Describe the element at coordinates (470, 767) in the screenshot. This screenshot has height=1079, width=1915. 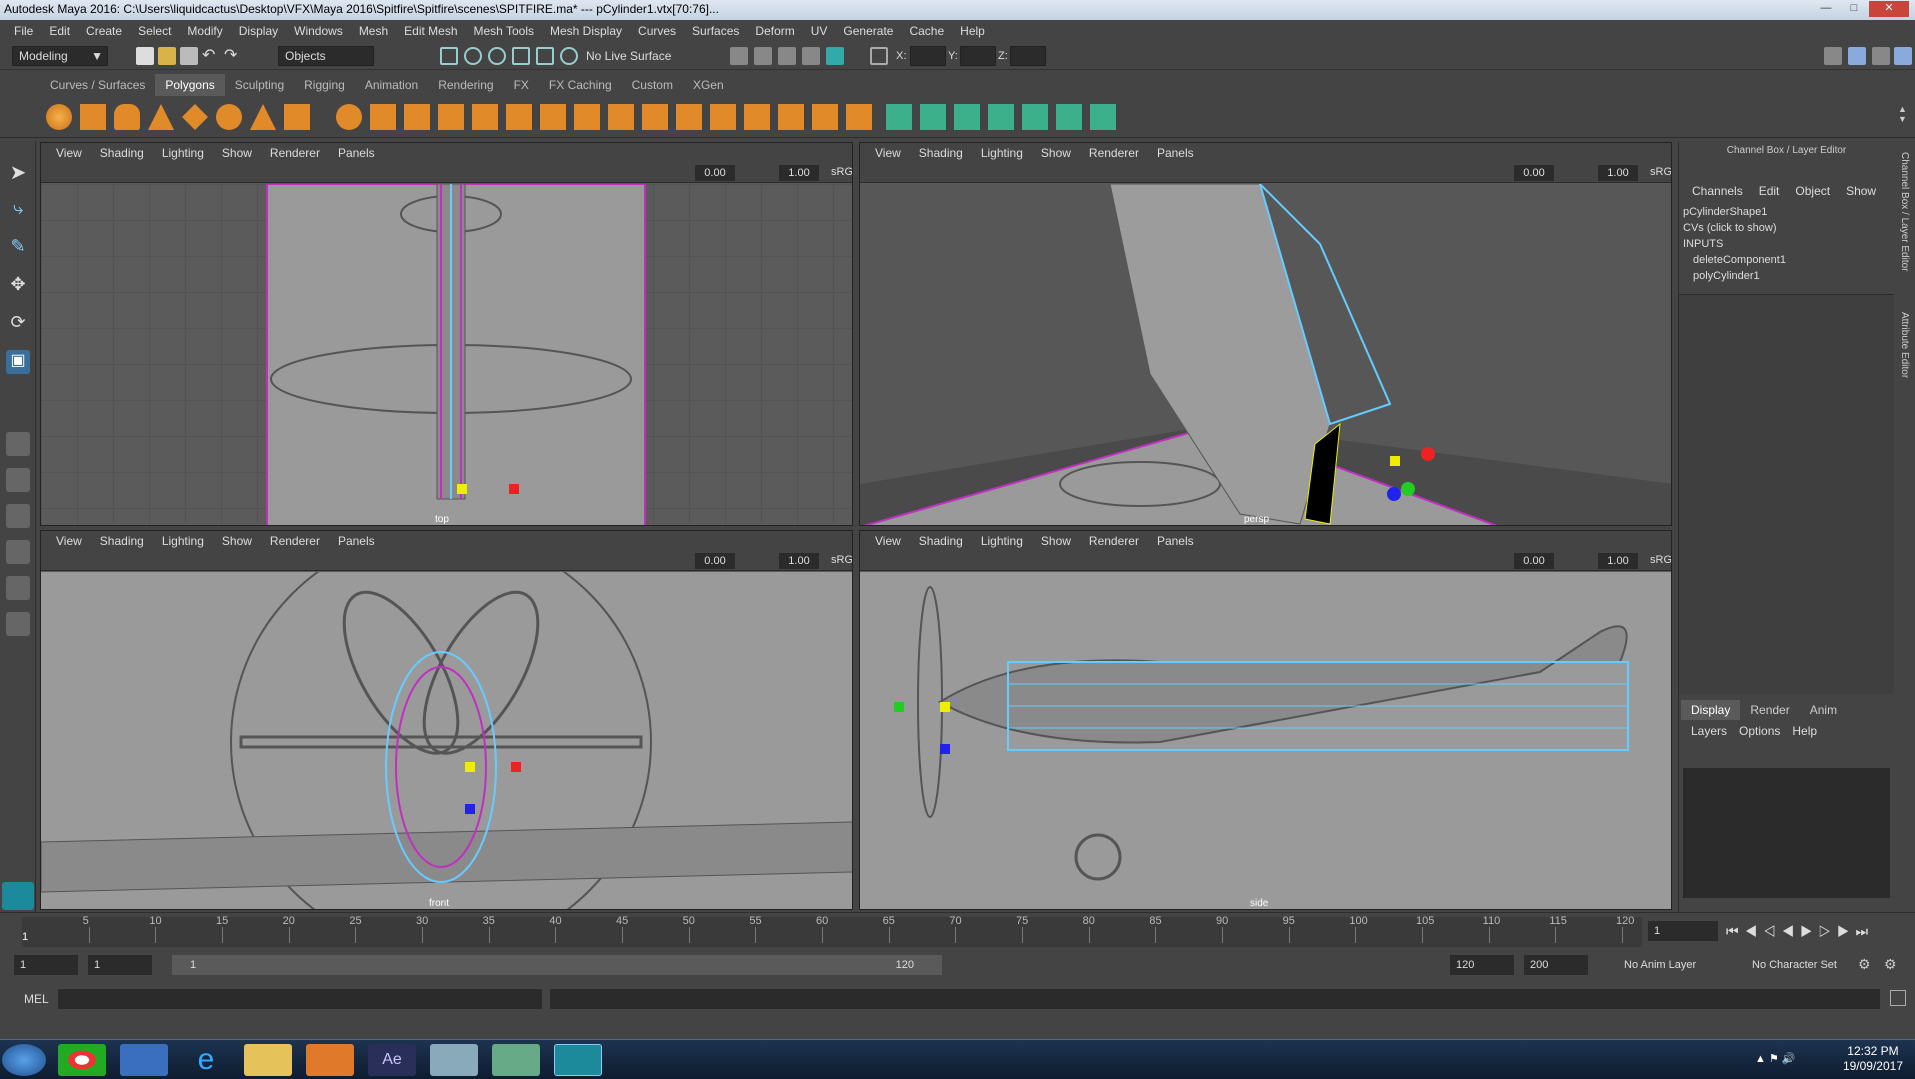
I see `manipulator-center` at that location.